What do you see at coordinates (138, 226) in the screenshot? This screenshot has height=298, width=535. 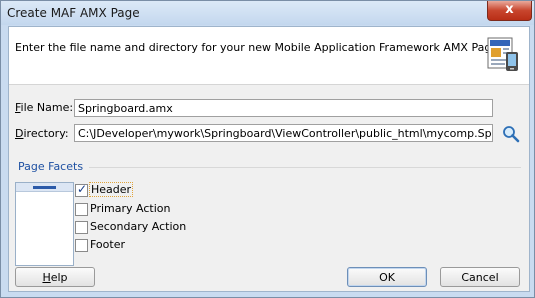 I see `secondary-action-checkbox-label: Secondary Action` at bounding box center [138, 226].